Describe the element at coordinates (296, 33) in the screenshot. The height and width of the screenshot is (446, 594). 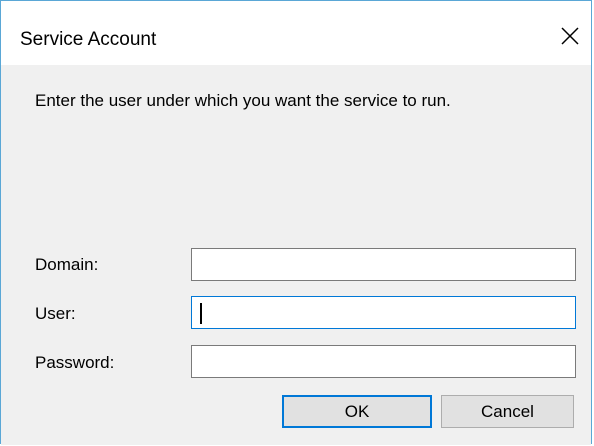
I see `title-bar: Service Account` at that location.